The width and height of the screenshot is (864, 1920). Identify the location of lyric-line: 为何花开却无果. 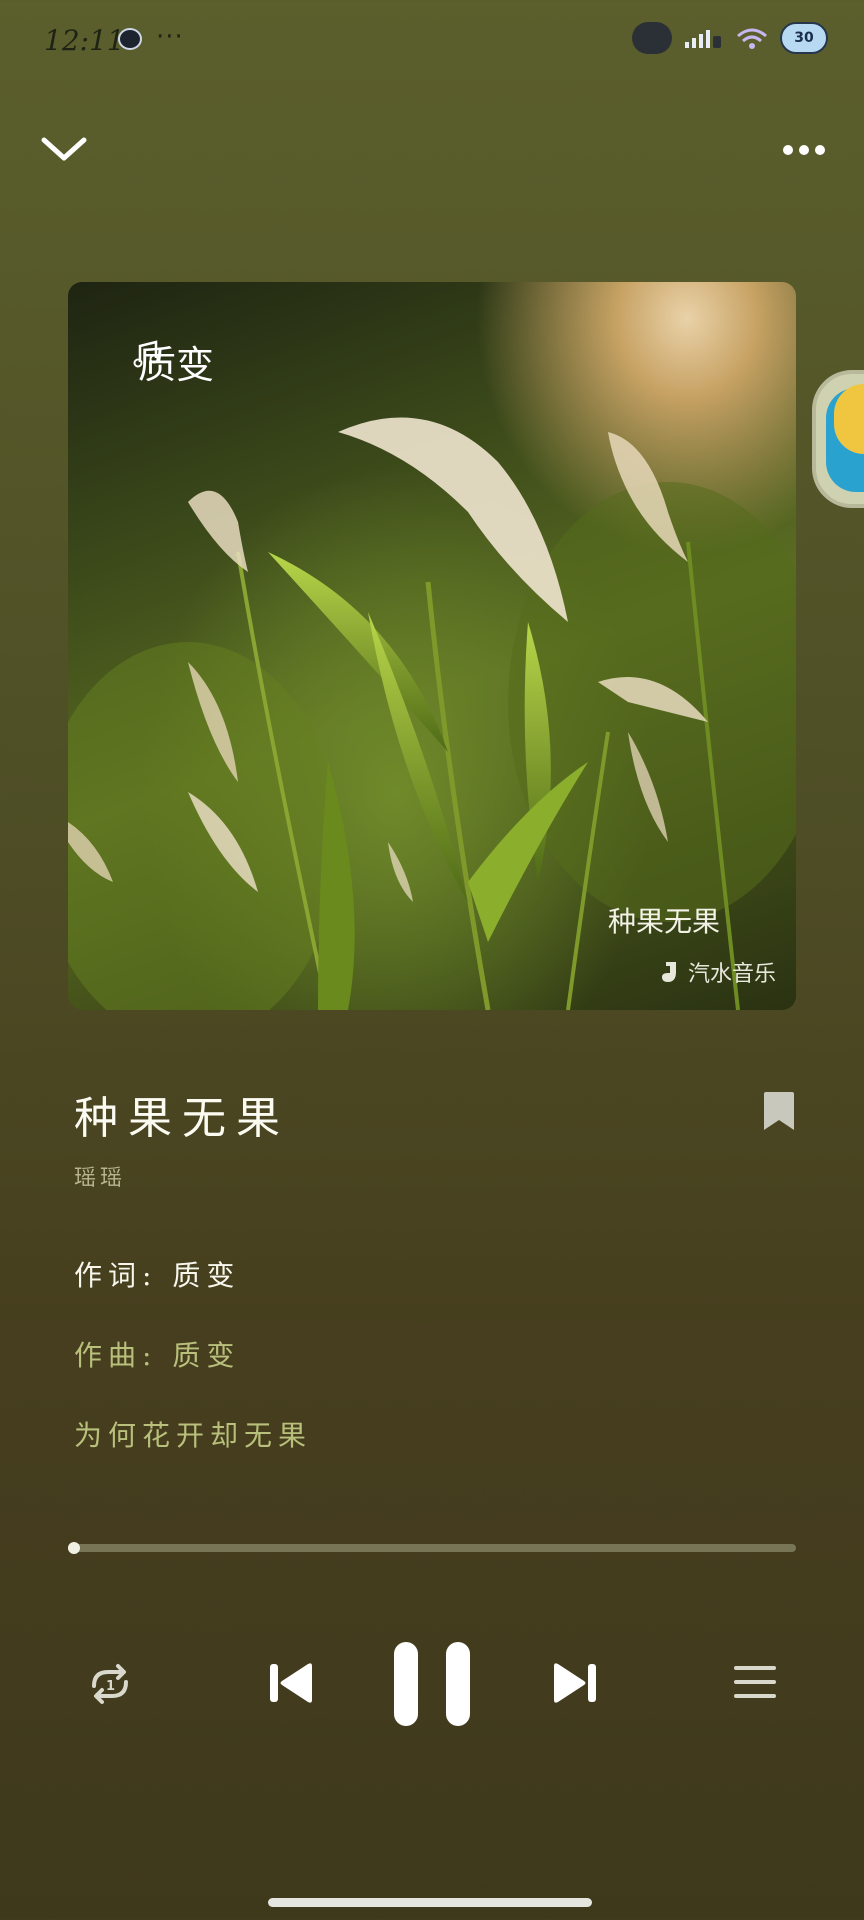
(193, 1434).